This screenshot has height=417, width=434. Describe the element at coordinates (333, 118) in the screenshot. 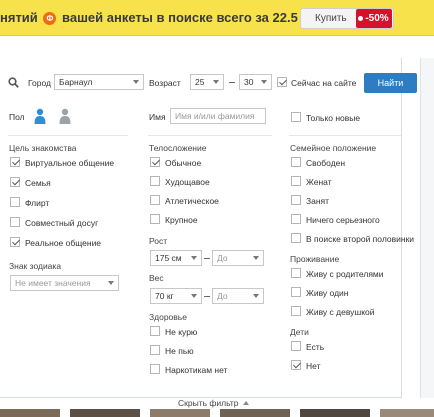

I see `only-new-label: Только новые` at that location.